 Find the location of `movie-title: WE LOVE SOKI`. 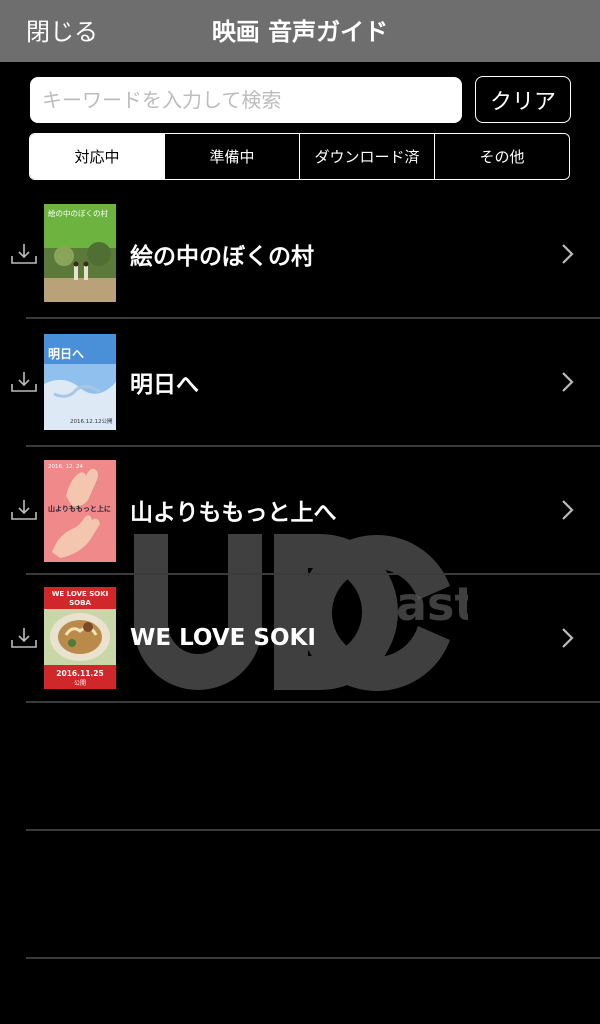

movie-title: WE LOVE SOKI is located at coordinates (223, 638).